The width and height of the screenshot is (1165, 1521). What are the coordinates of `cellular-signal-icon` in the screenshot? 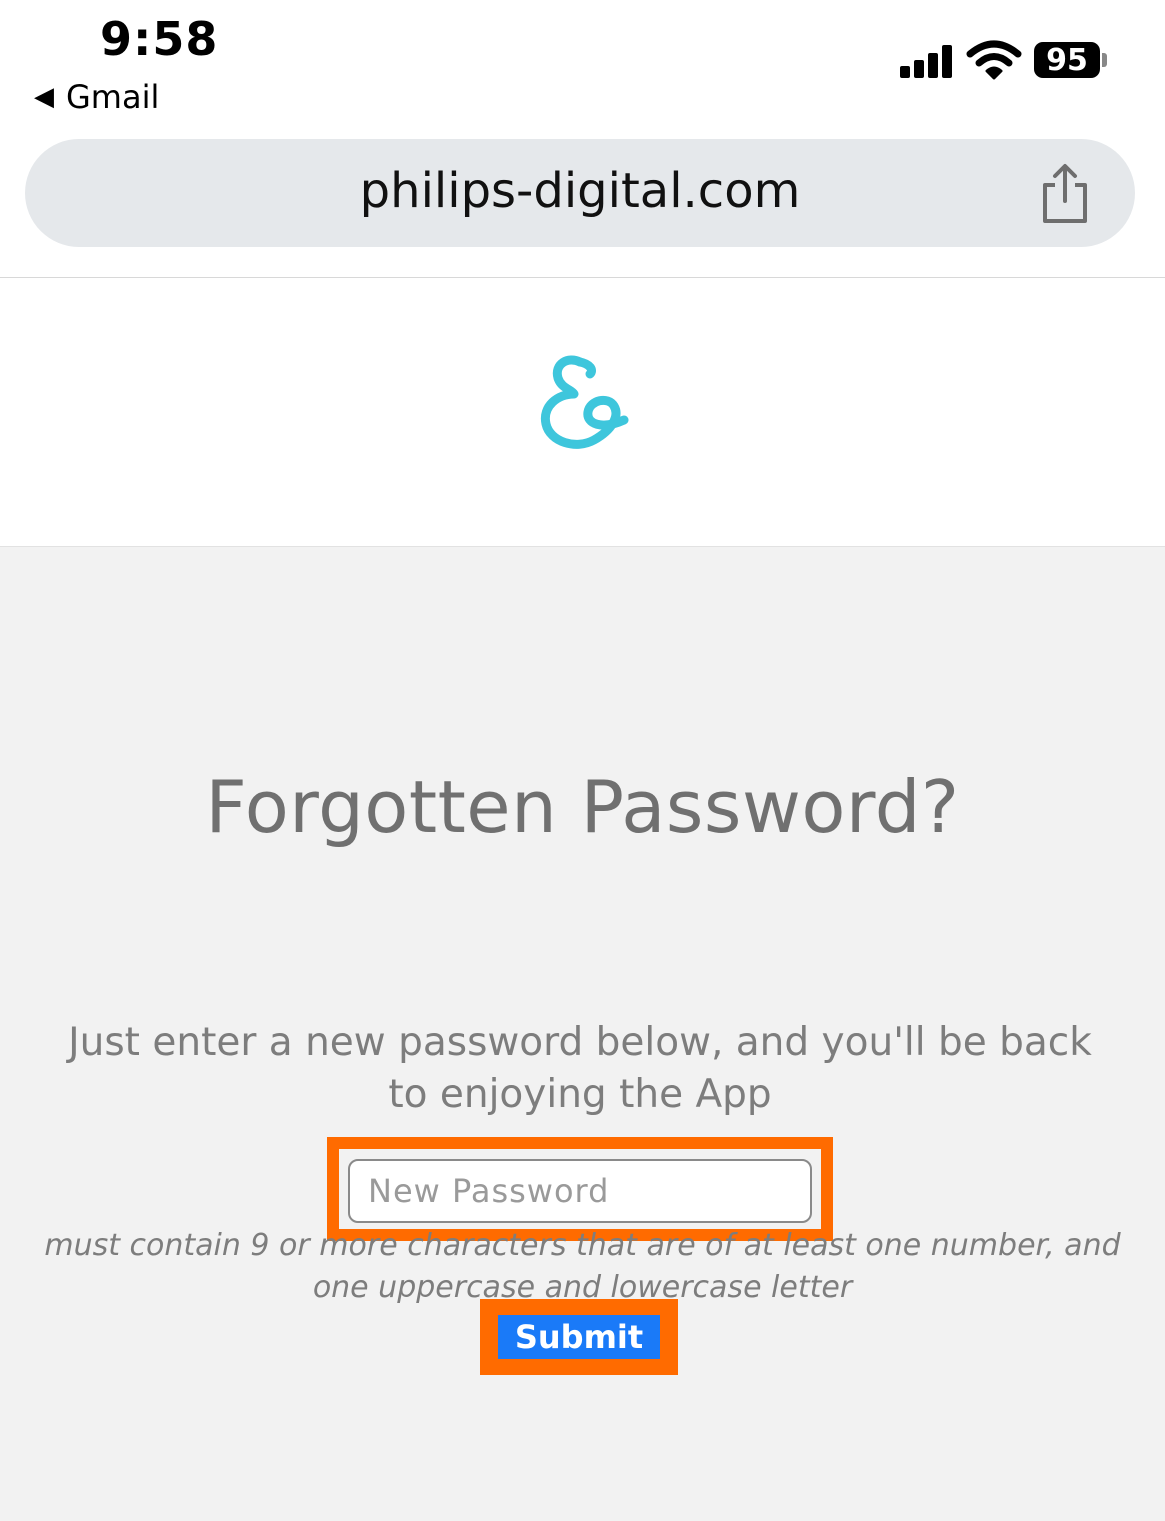 It's located at (928, 61).